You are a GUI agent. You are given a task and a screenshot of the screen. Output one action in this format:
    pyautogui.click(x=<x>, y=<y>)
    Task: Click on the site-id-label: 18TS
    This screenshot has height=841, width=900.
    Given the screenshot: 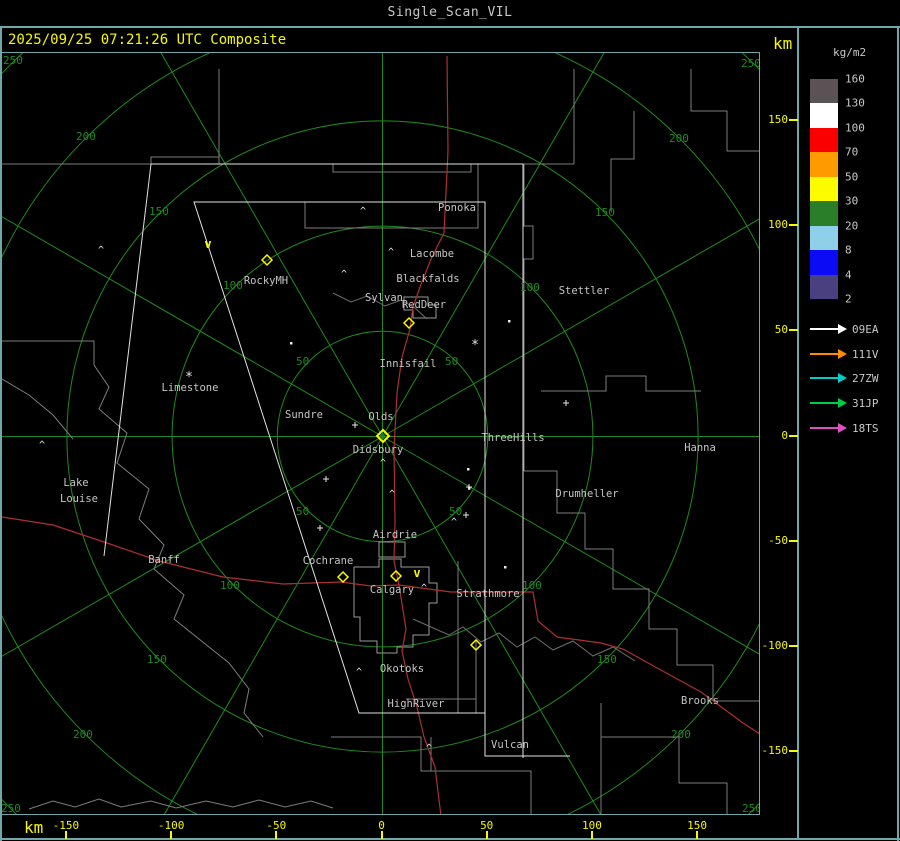 What is the action you would take?
    pyautogui.click(x=865, y=428)
    